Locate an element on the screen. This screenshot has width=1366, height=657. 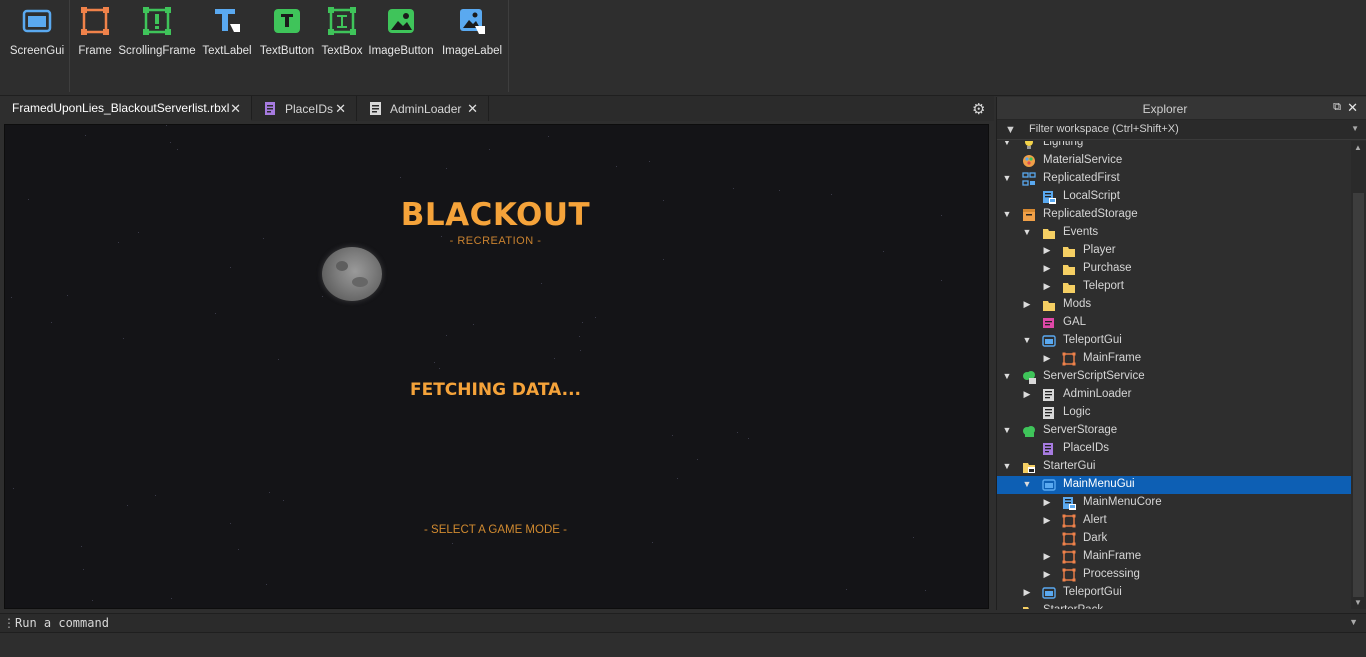
serverstorage-icon is located at coordinates (1029, 431).